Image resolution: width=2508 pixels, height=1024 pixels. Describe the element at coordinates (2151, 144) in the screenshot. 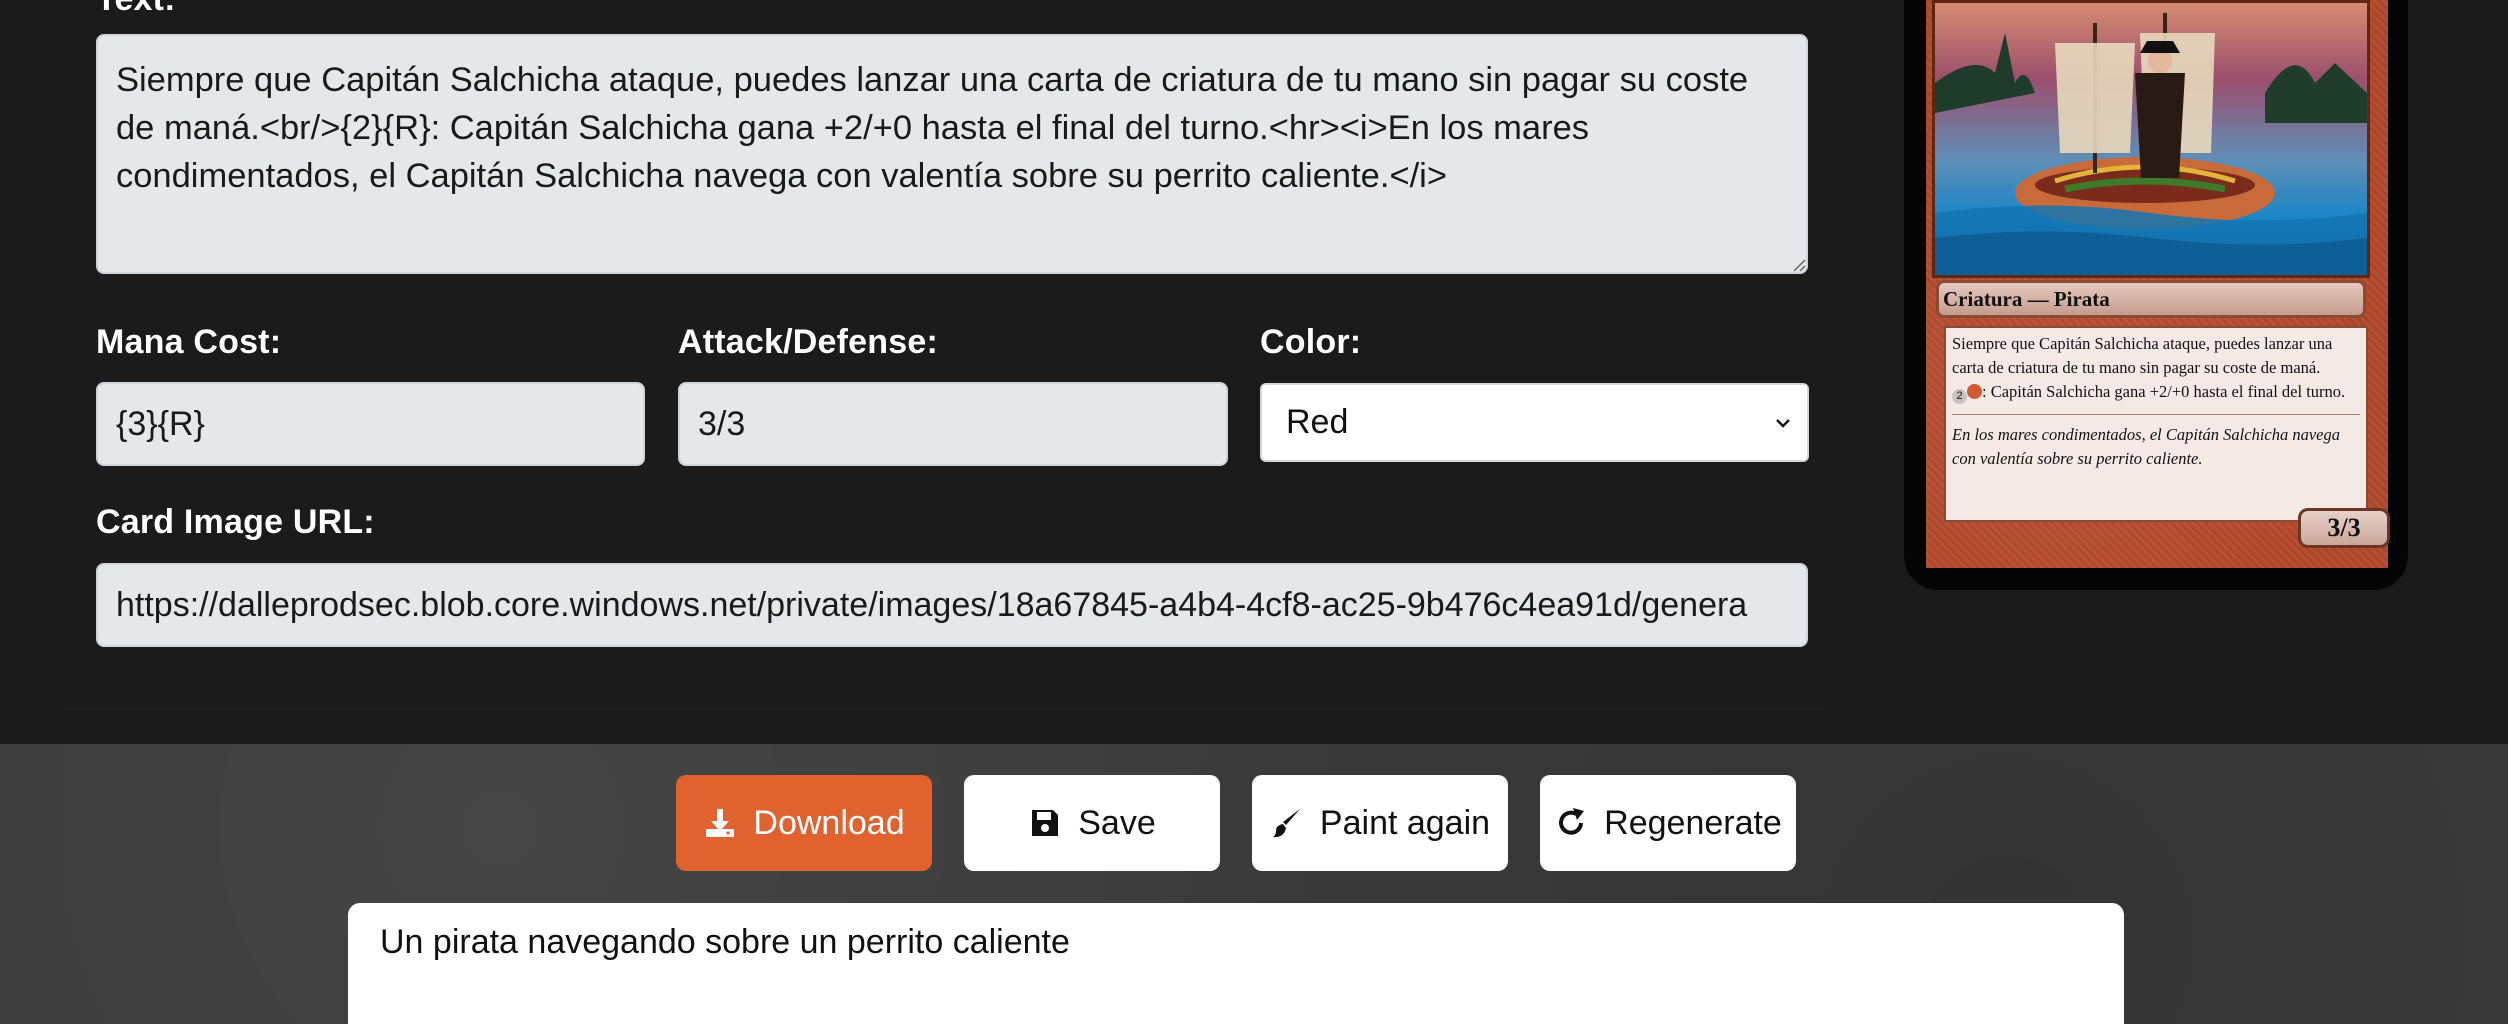

I see `card-art-illustration` at that location.